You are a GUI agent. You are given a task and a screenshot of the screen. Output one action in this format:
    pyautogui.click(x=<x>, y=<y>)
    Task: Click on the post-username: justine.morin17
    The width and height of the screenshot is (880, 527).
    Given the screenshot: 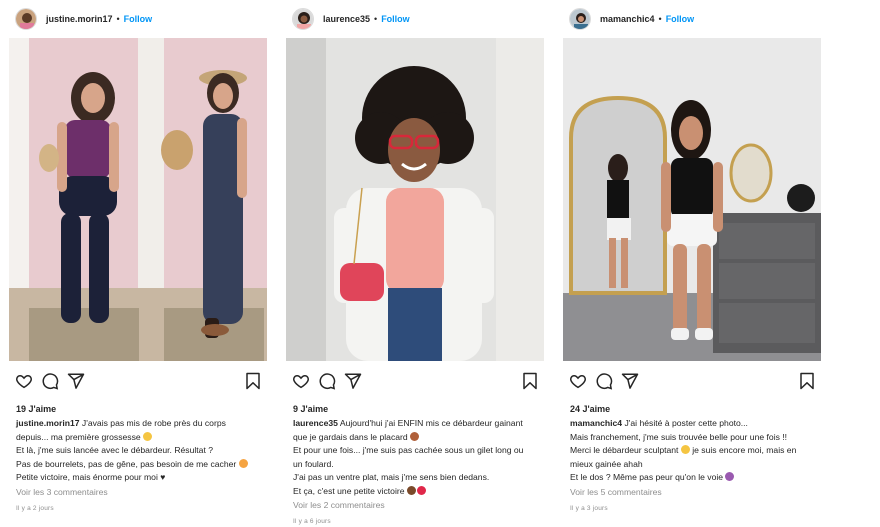 What is the action you would take?
    pyautogui.click(x=79, y=19)
    